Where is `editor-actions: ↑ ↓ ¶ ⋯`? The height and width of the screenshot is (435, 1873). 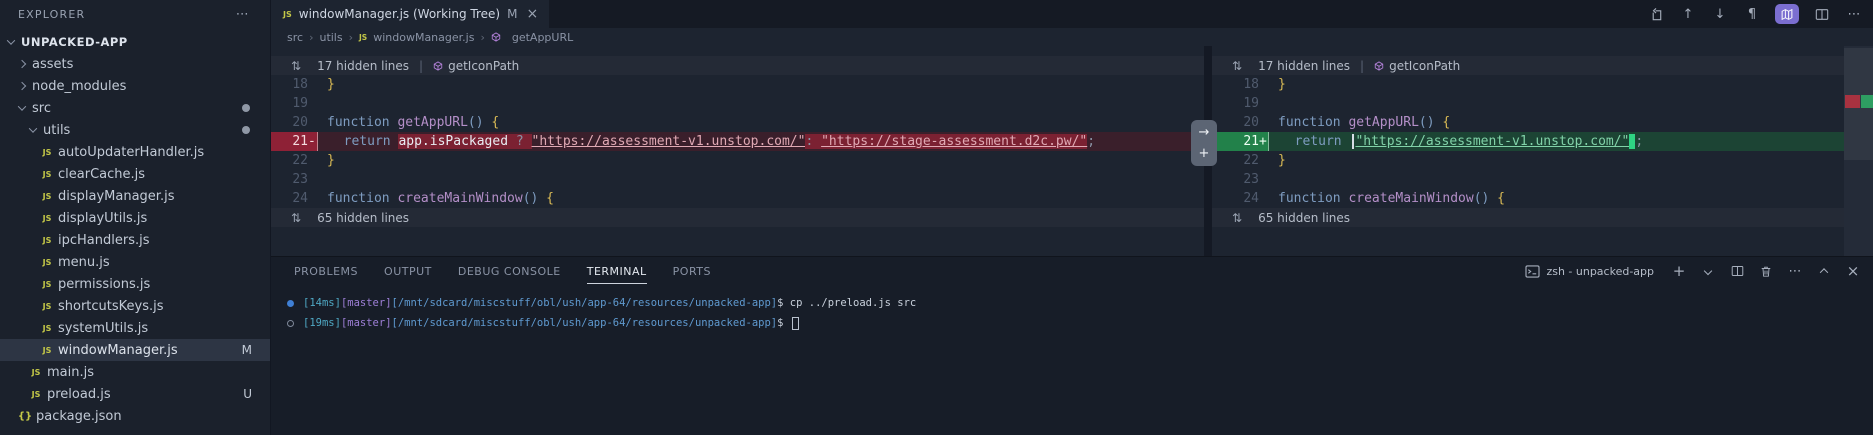
editor-actions: ↑ ↓ ¶ ⋯ is located at coordinates (1755, 14).